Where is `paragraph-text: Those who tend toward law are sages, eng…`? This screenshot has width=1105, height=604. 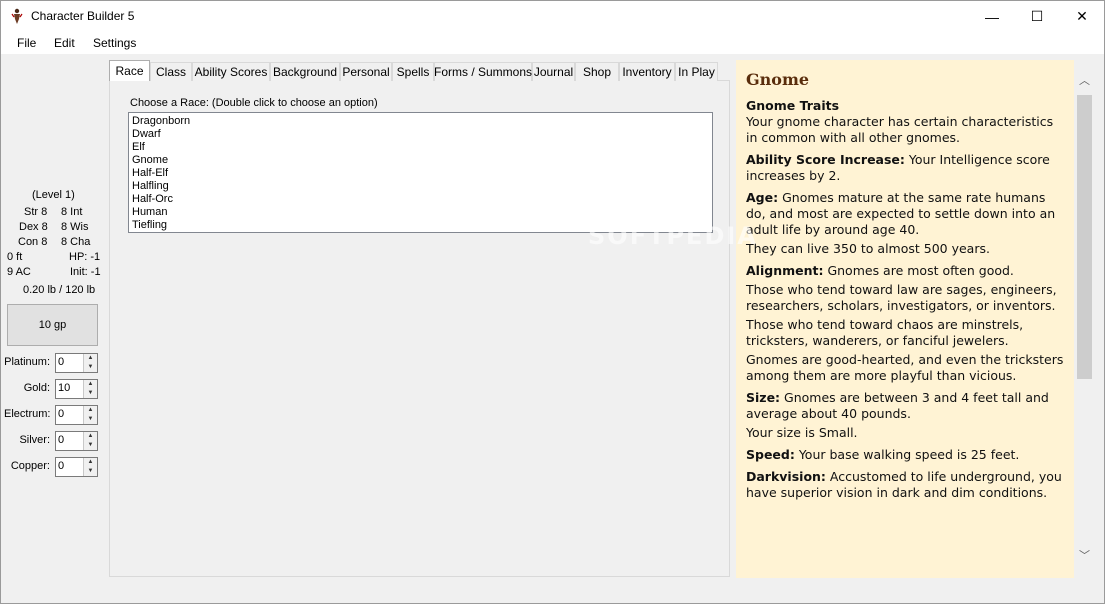 paragraph-text: Those who tend toward law are sages, eng… is located at coordinates (901, 297).